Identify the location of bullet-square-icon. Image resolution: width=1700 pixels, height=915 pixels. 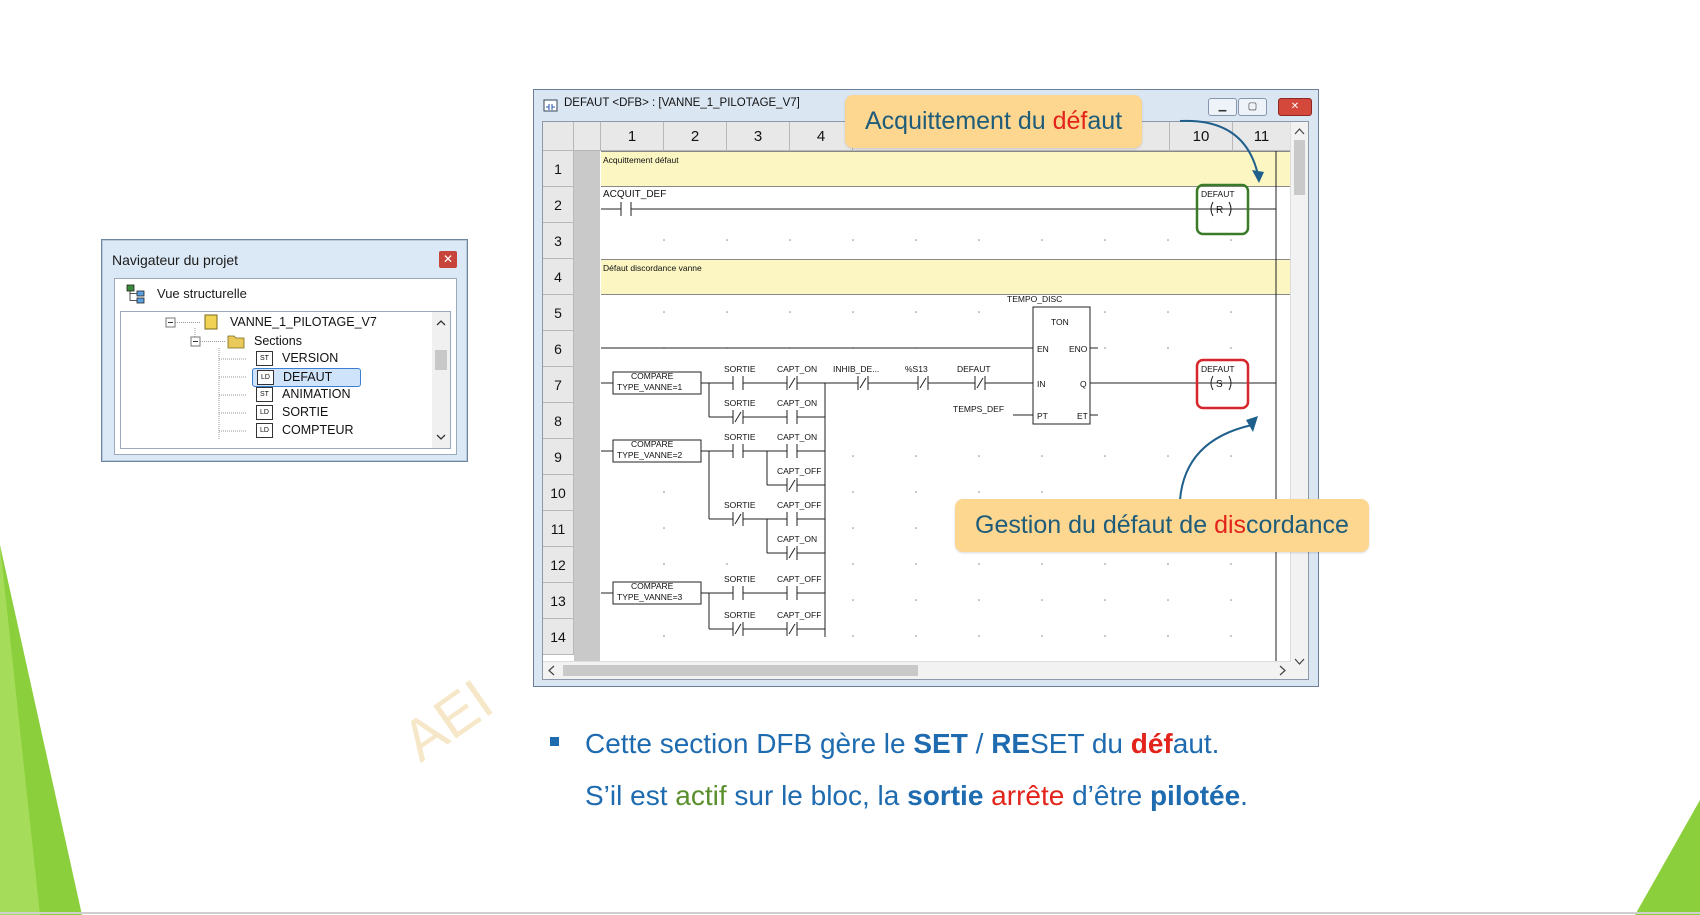
(554, 742).